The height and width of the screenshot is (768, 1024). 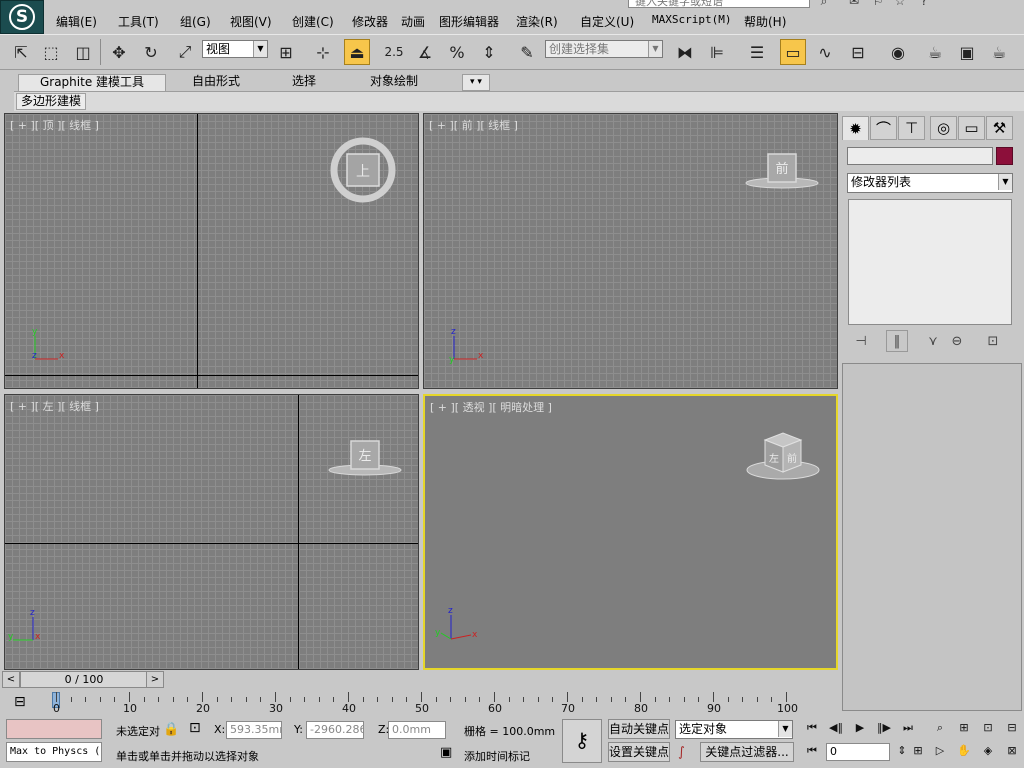 What do you see at coordinates (92, 82) in the screenshot?
I see `tab-graphite-modeling-tools: Graphite 建模工具` at bounding box center [92, 82].